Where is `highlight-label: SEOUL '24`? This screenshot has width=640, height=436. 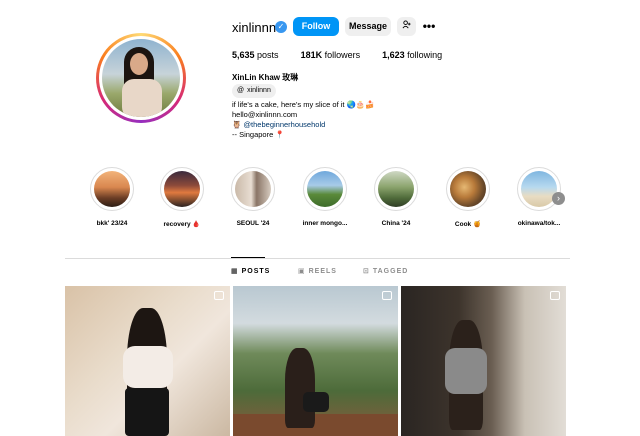
highlight-label: SEOUL '24 is located at coordinates (253, 223).